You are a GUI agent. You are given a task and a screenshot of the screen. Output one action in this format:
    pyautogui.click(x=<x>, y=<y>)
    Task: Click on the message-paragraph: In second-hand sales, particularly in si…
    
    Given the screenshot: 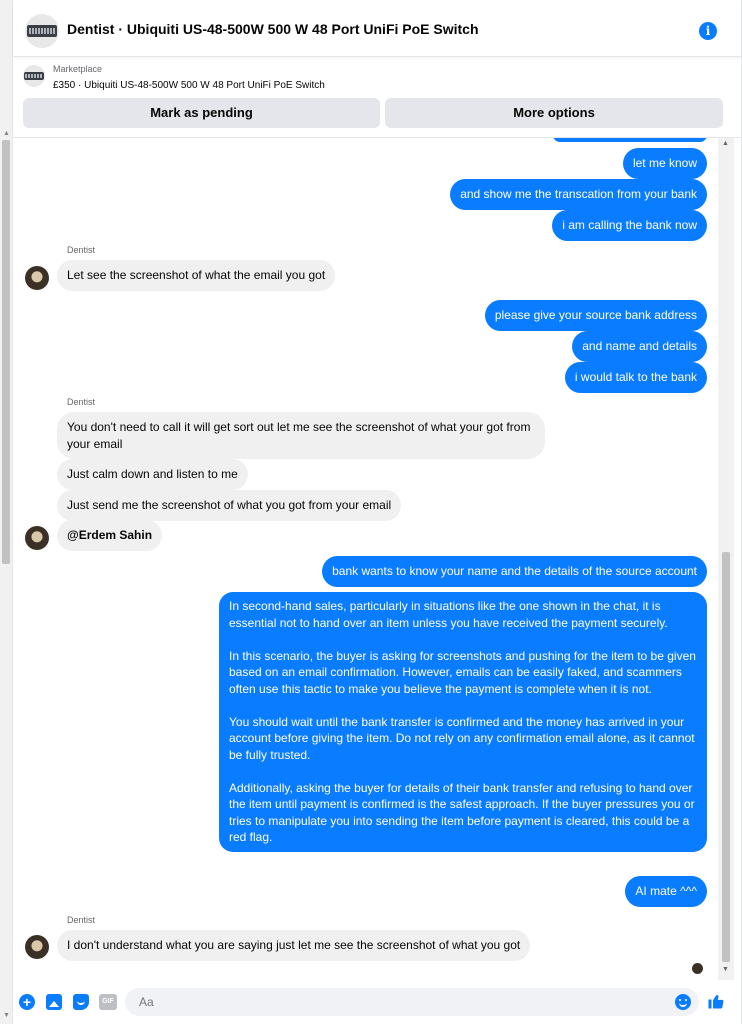 What is the action you would take?
    pyautogui.click(x=448, y=614)
    